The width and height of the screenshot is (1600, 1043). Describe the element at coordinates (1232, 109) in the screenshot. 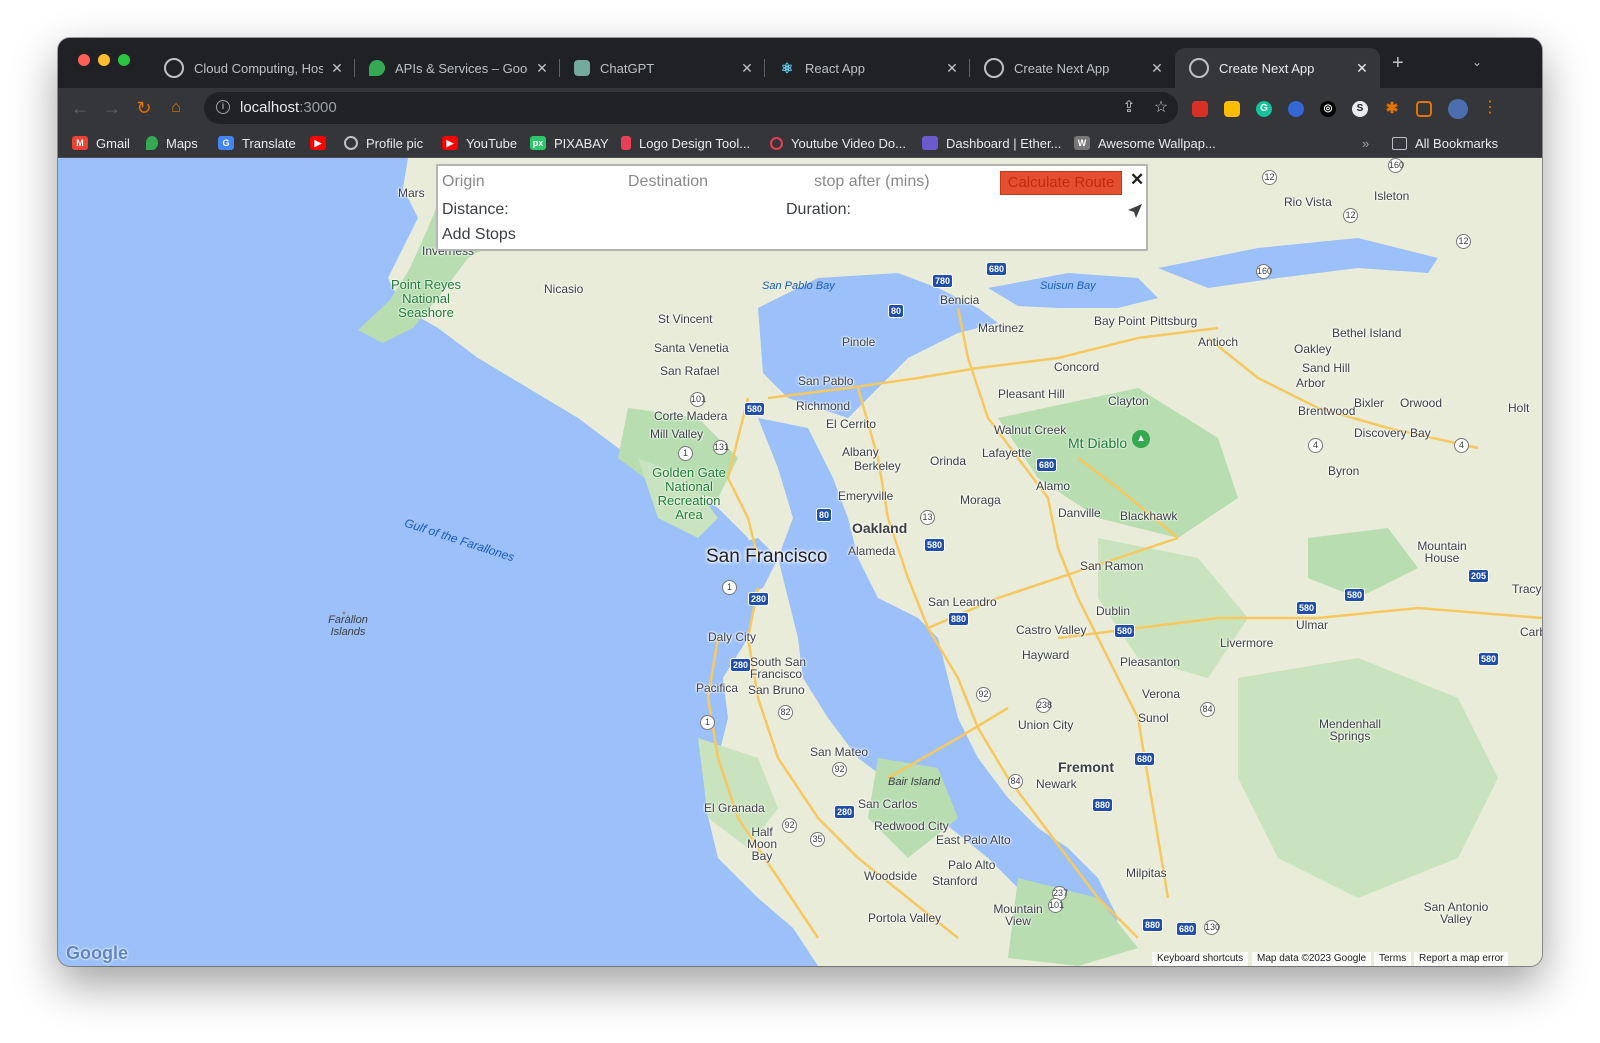

I see `extension-drive-icon` at that location.